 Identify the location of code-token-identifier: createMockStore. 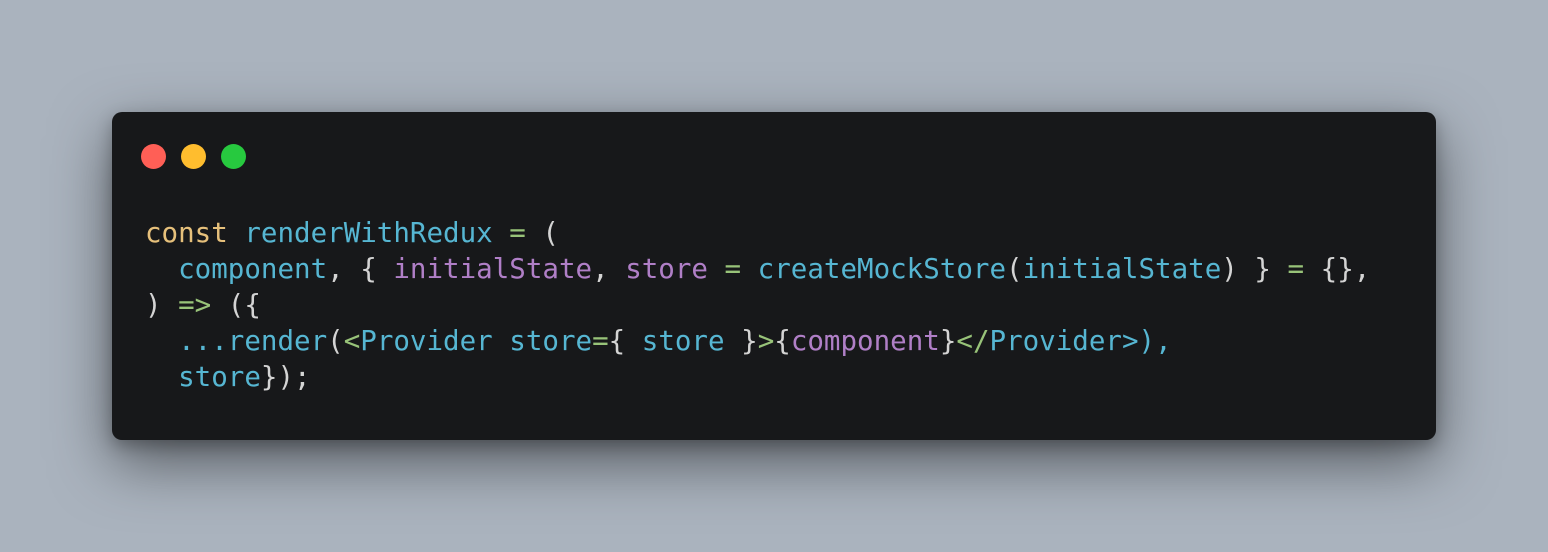
(882, 269).